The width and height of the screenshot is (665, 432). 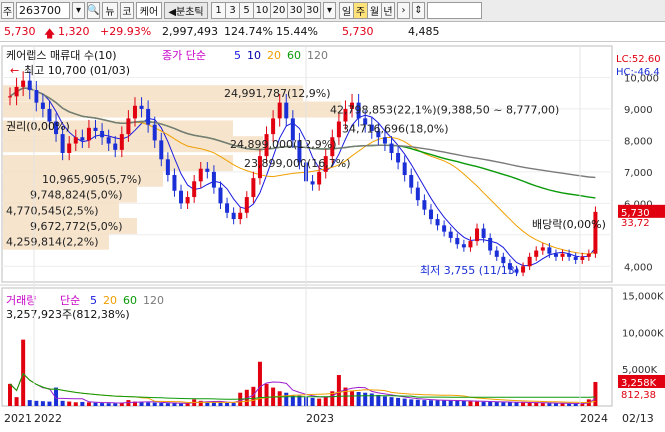 I want to click on interval-dropdown-icon: ▾, so click(x=329, y=10).